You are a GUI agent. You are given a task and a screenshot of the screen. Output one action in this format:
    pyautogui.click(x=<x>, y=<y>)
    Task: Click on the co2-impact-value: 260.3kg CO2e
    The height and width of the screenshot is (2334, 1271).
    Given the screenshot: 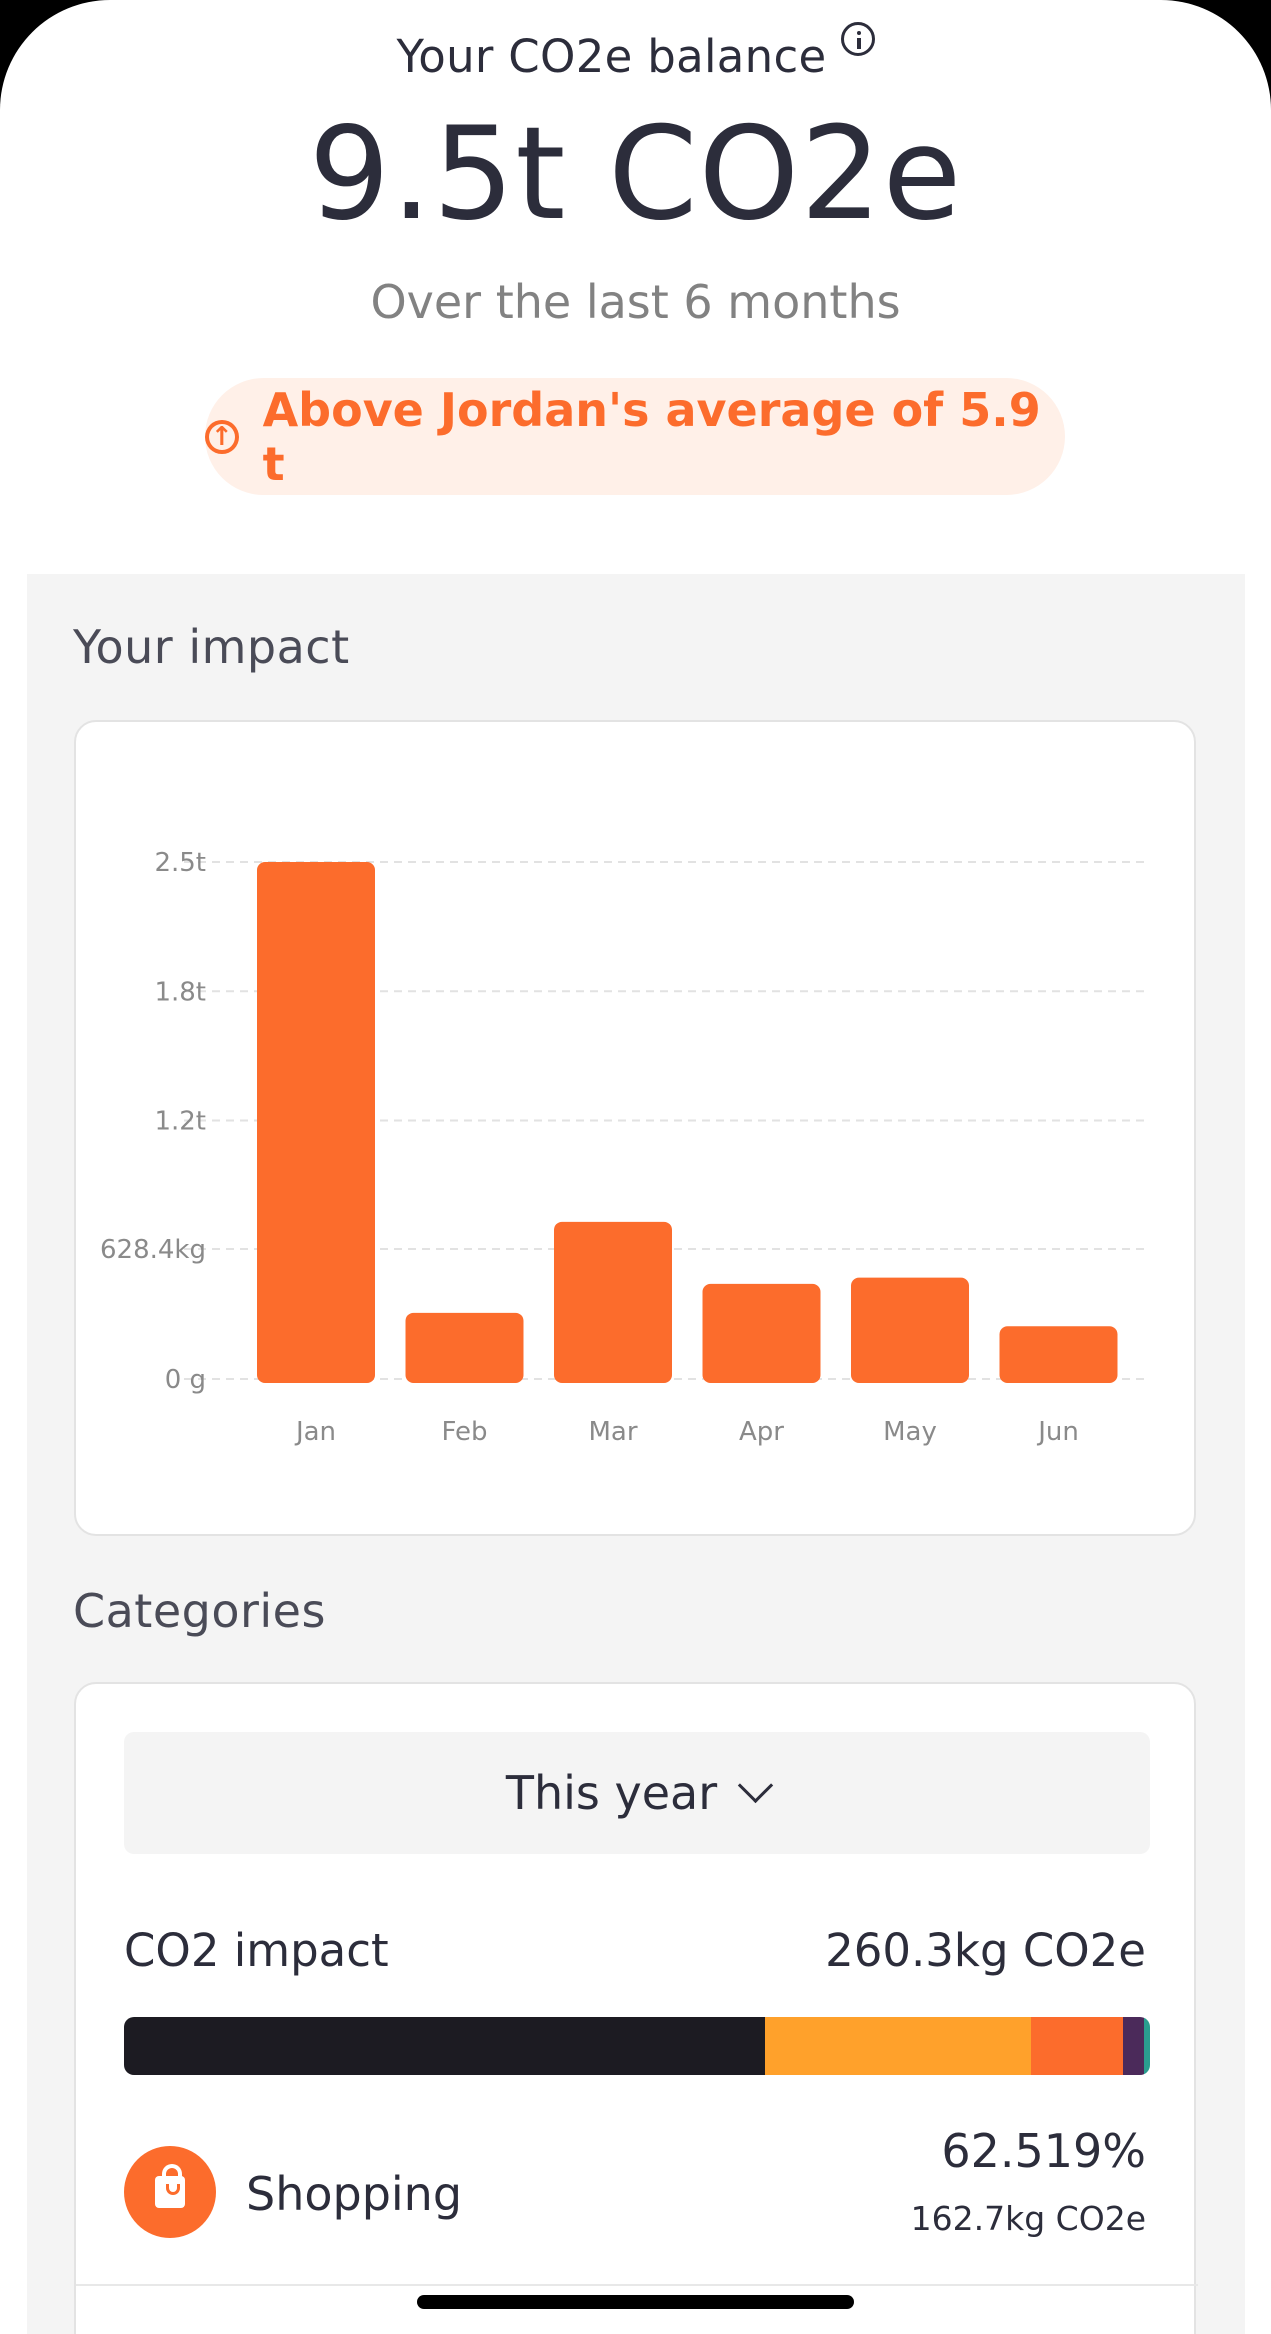 What is the action you would take?
    pyautogui.click(x=985, y=1950)
    